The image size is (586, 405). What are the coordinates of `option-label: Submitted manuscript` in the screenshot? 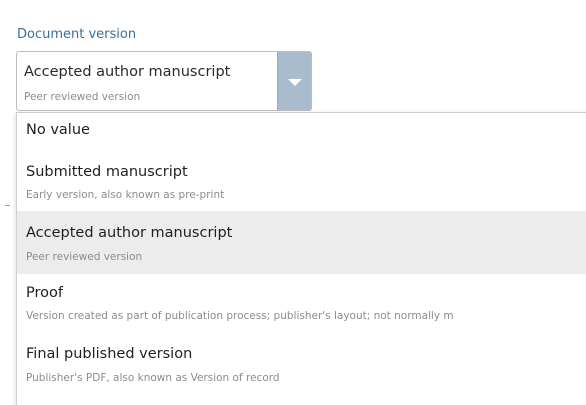 It's located at (107, 172).